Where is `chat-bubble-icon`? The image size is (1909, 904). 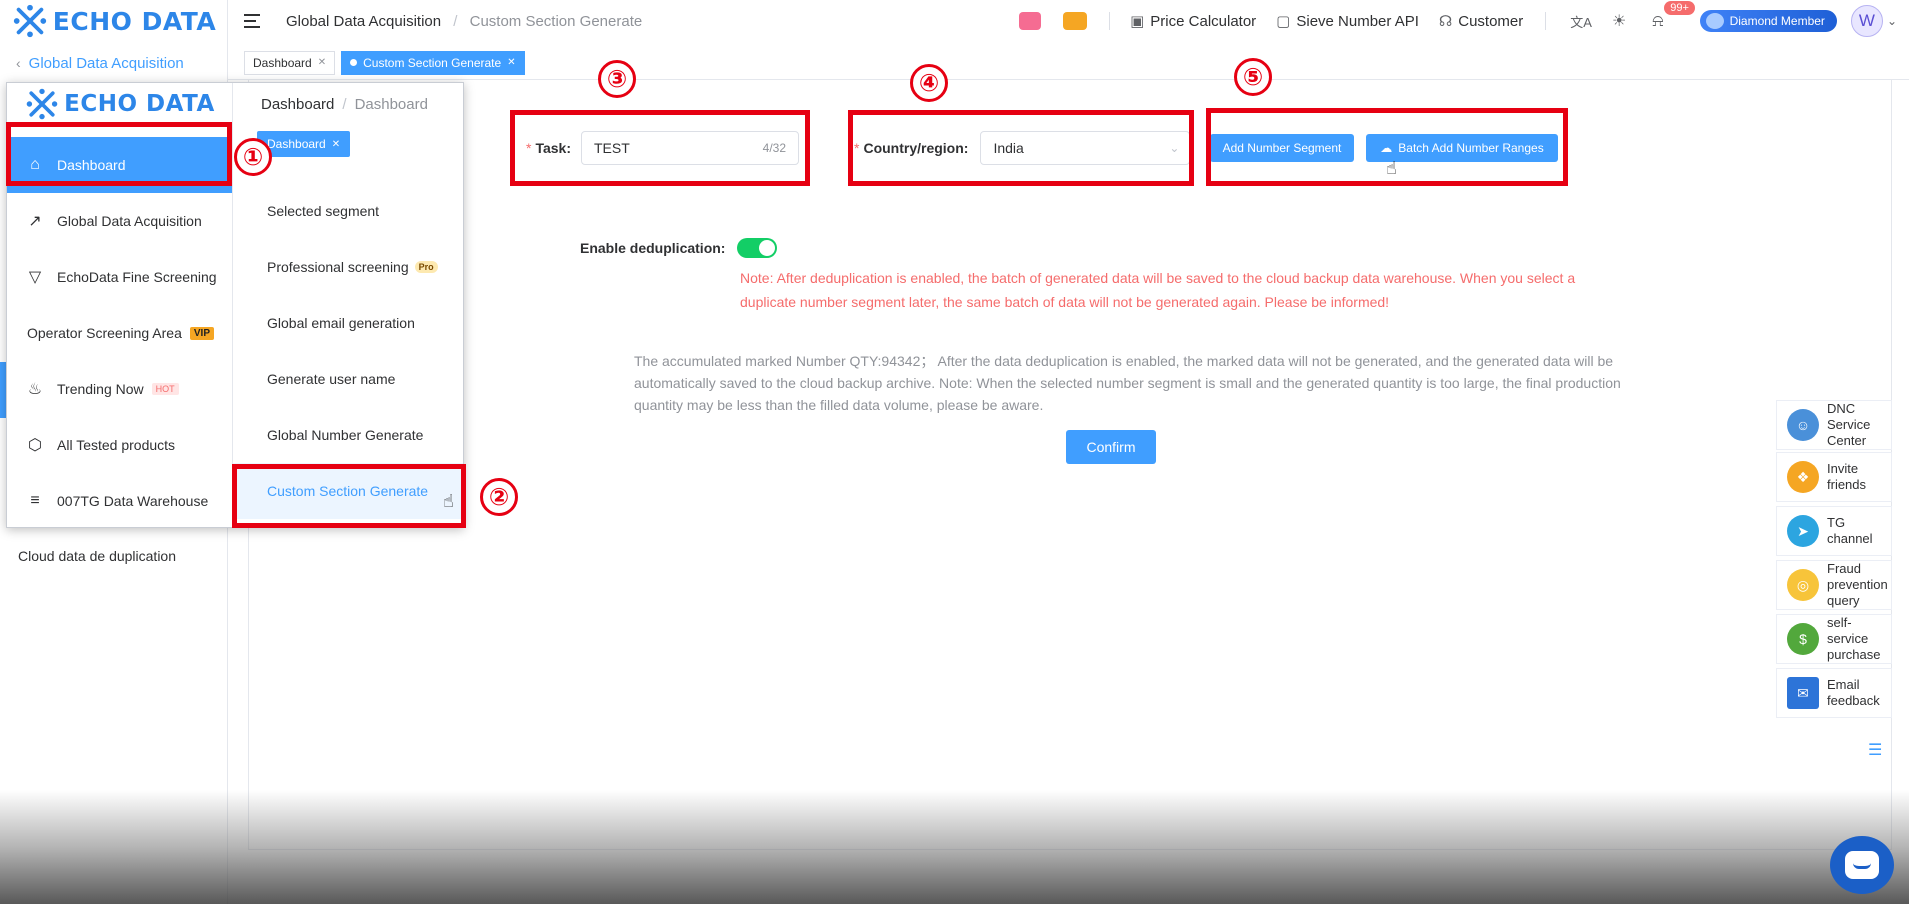 chat-bubble-icon is located at coordinates (1862, 865).